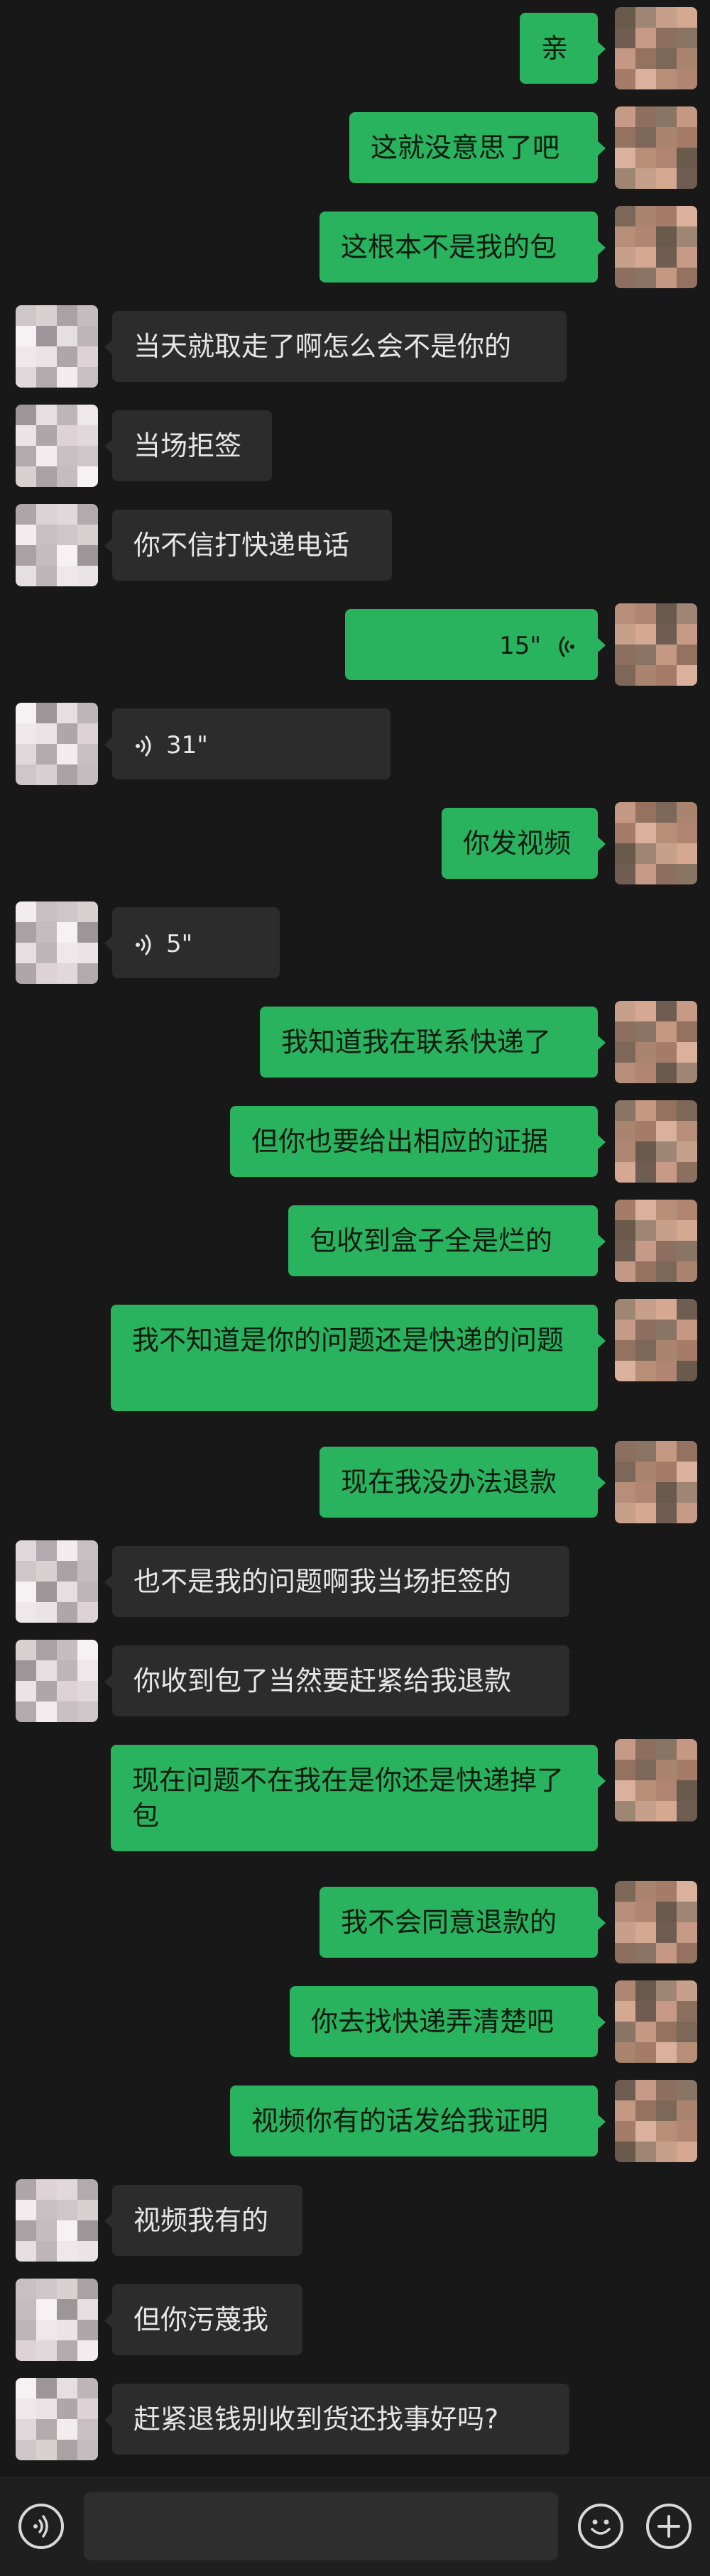 The height and width of the screenshot is (2576, 710). I want to click on message-text: 视频你有的话发给我证明, so click(400, 2121).